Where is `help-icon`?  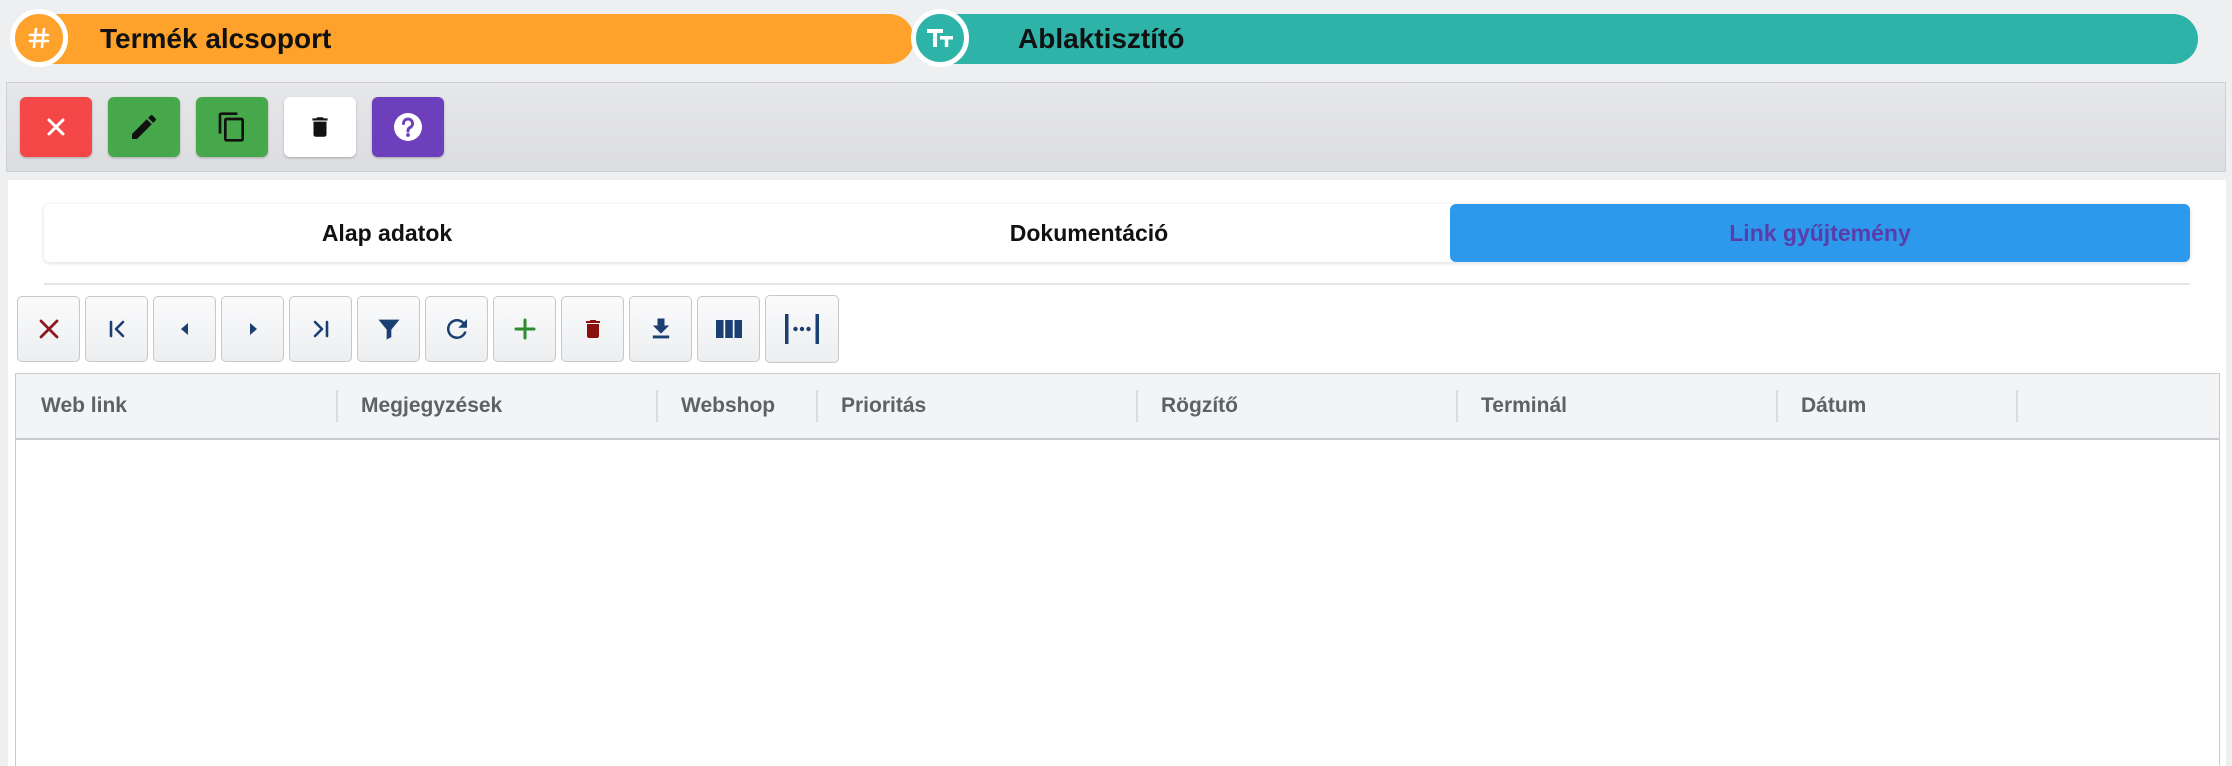 help-icon is located at coordinates (408, 127).